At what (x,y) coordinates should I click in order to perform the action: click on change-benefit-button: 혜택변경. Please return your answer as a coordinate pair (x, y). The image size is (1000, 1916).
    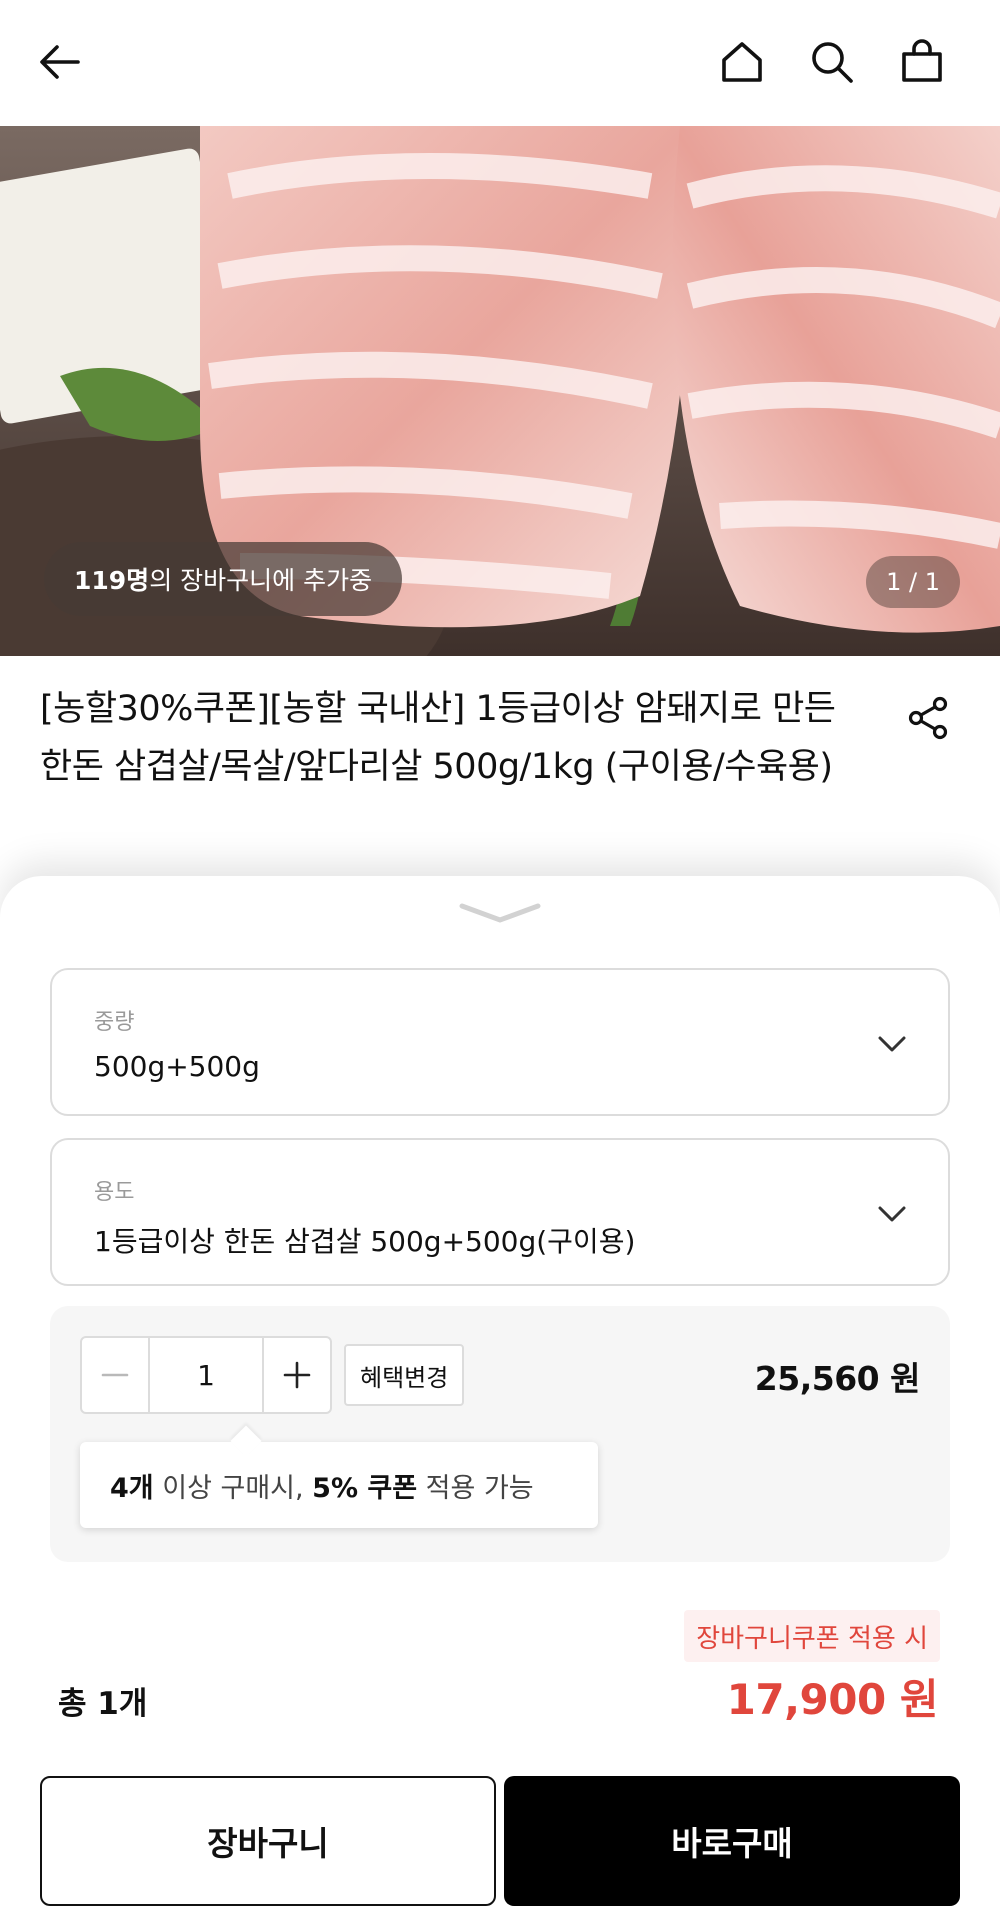
    Looking at the image, I should click on (404, 1375).